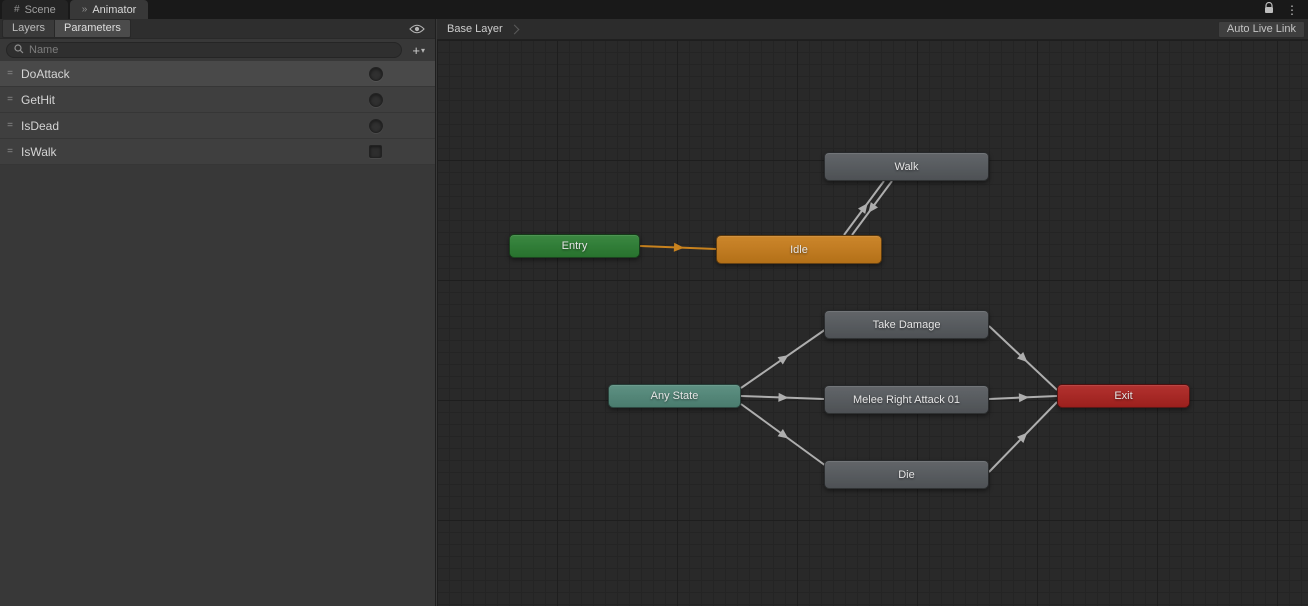  Describe the element at coordinates (417, 29) in the screenshot. I see `eye-icon` at that location.